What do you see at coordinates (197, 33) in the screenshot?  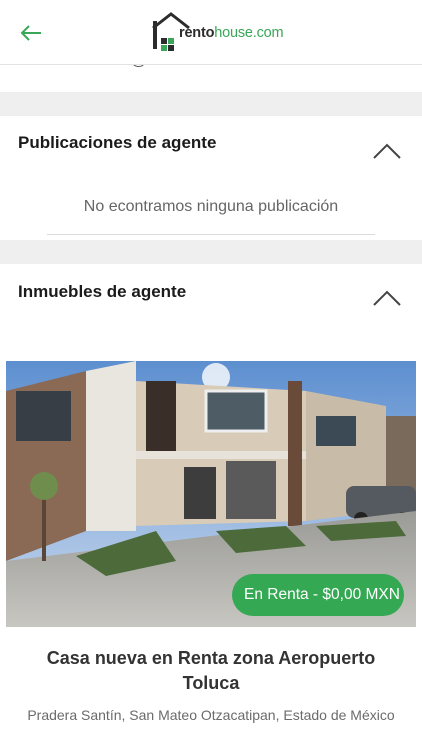 I see `logo-text-part1: rento` at bounding box center [197, 33].